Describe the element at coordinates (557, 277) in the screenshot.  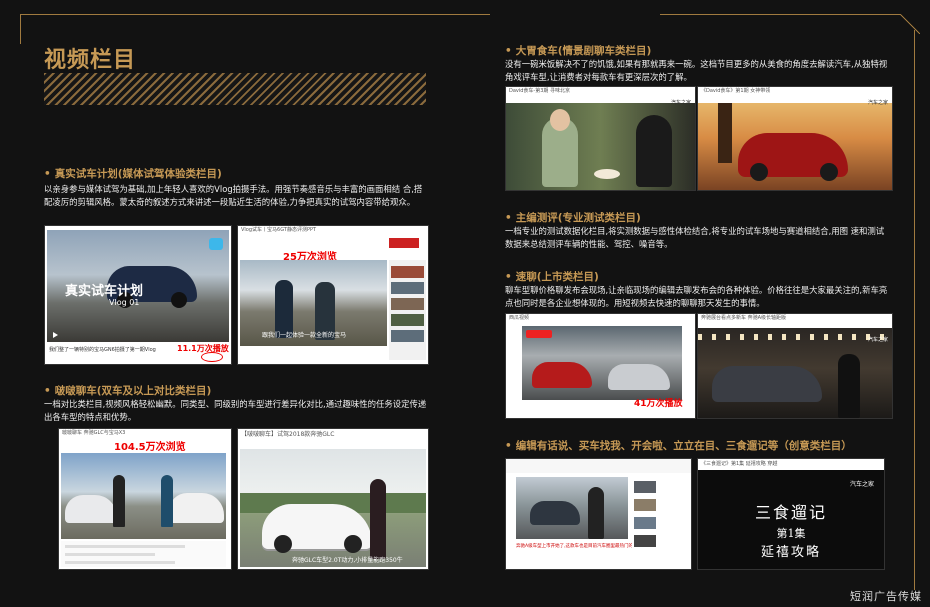
I see `section-heading-text: 速聊(上市类栏目)` at that location.